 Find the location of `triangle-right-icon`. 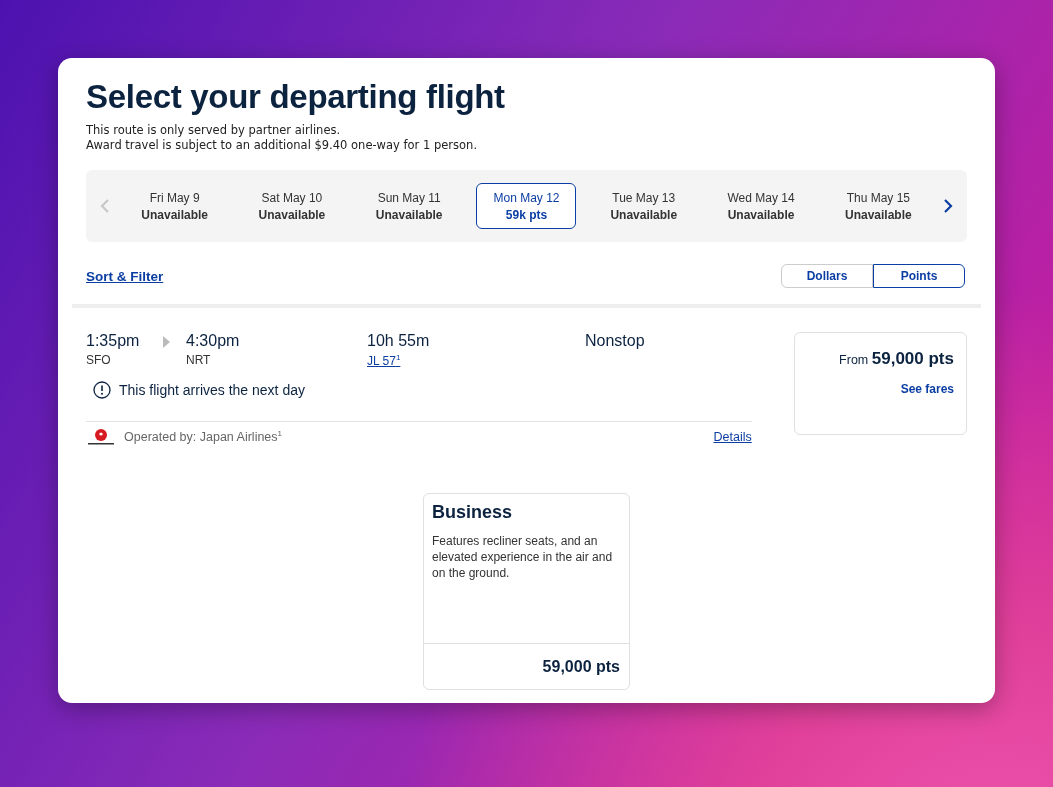

triangle-right-icon is located at coordinates (167, 342).